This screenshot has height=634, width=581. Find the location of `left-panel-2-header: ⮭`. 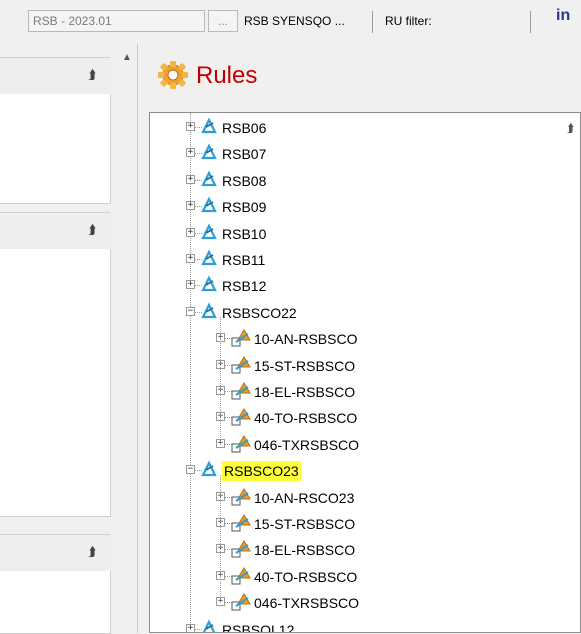

left-panel-2-header: ⮭ is located at coordinates (55, 231).